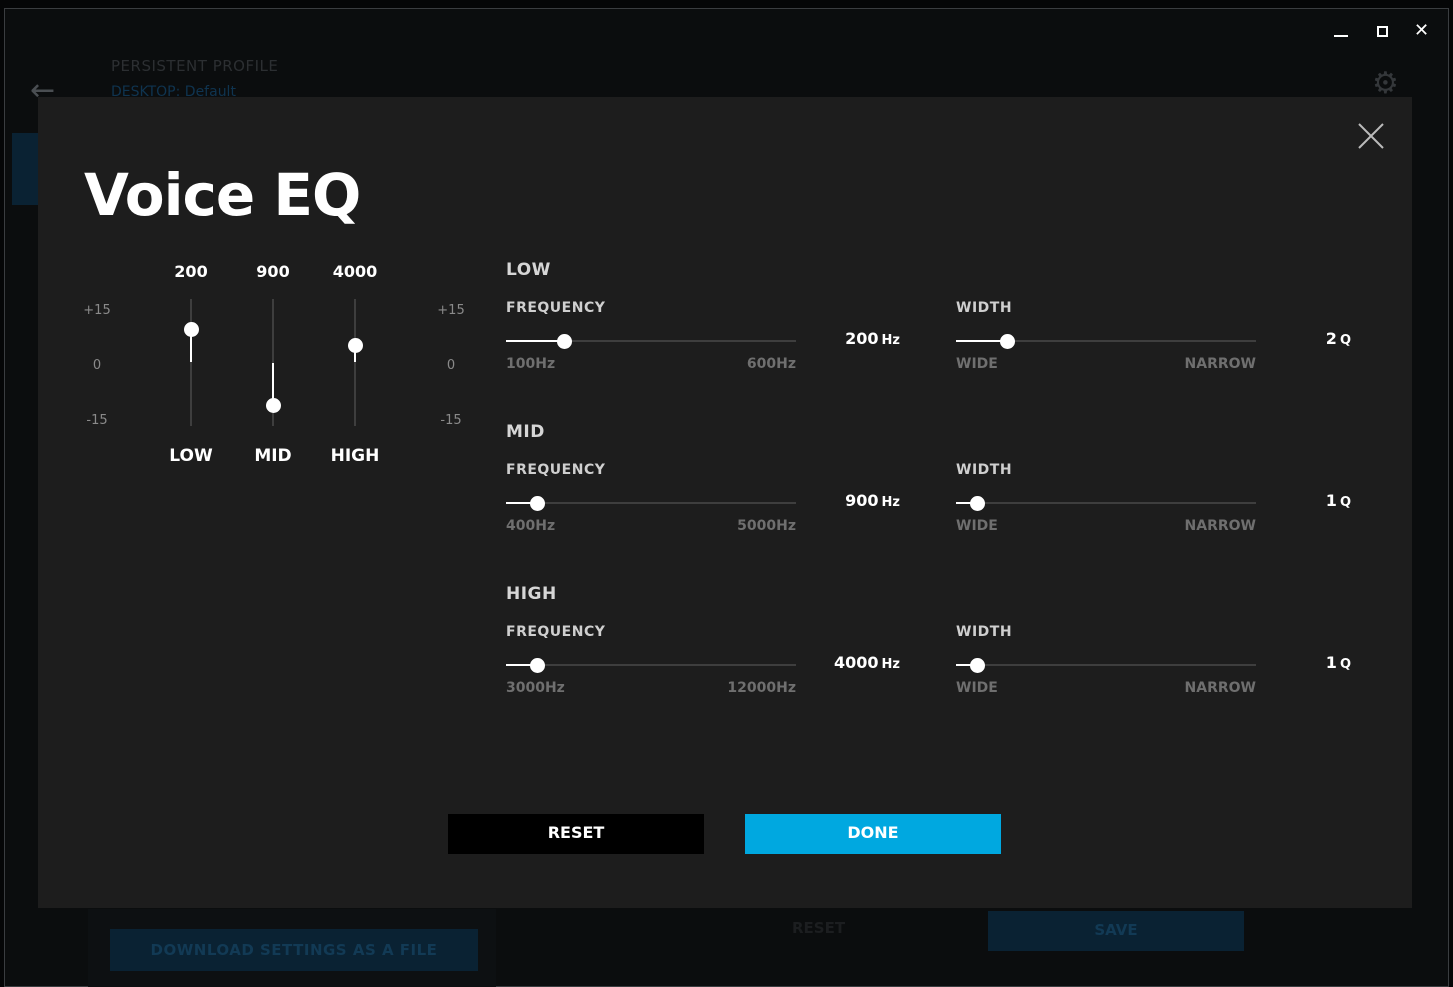 The height and width of the screenshot is (987, 1453). What do you see at coordinates (273, 456) in the screenshot?
I see `band-name: MID` at bounding box center [273, 456].